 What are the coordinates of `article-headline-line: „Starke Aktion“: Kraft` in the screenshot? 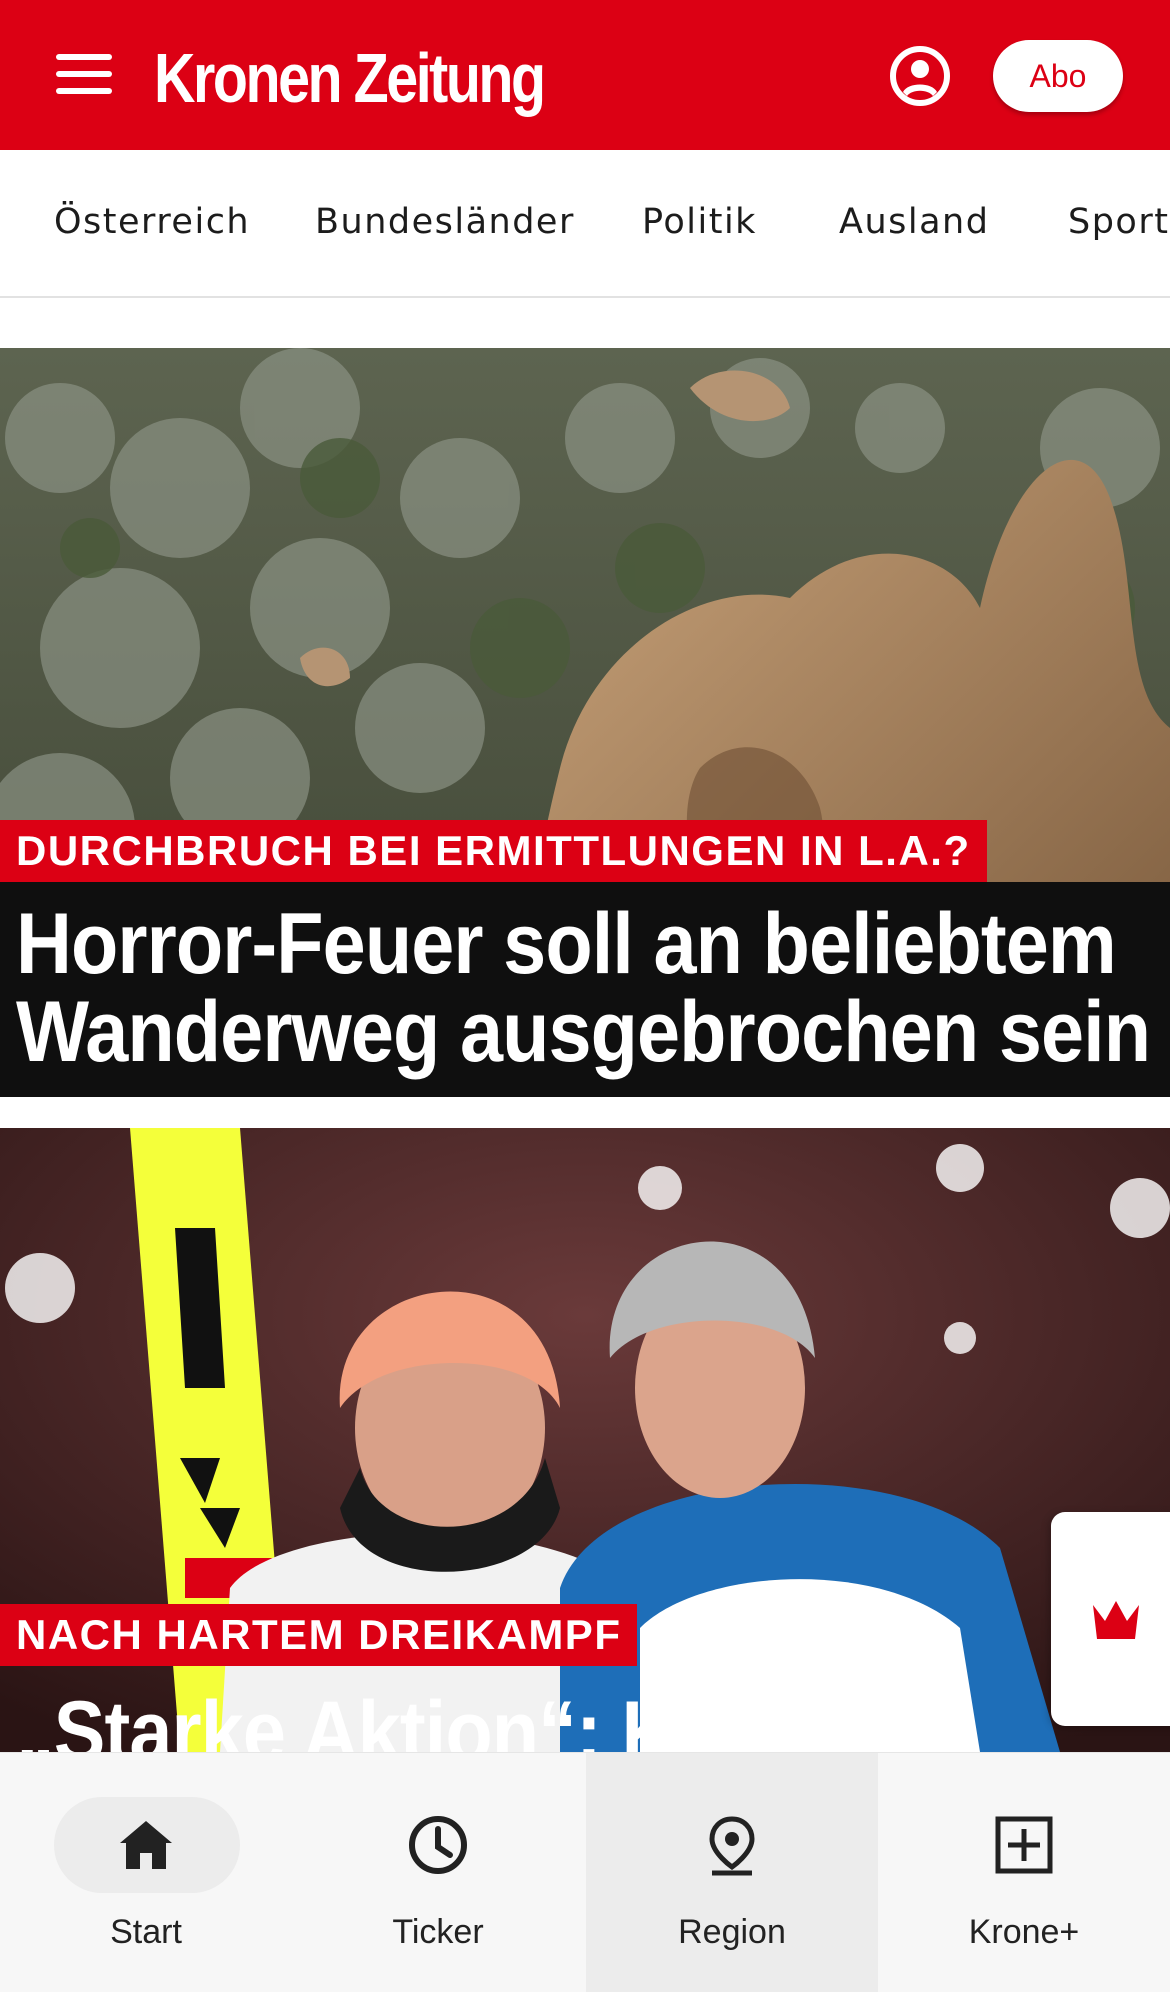 It's located at (407, 1718).